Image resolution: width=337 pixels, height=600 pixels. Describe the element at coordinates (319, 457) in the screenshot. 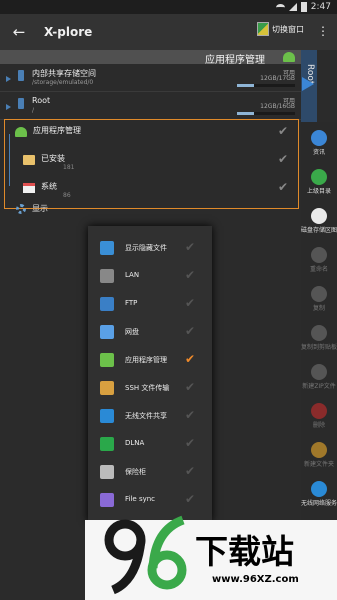

I see `toolbar-new-folder-button: 新建文件夹` at that location.